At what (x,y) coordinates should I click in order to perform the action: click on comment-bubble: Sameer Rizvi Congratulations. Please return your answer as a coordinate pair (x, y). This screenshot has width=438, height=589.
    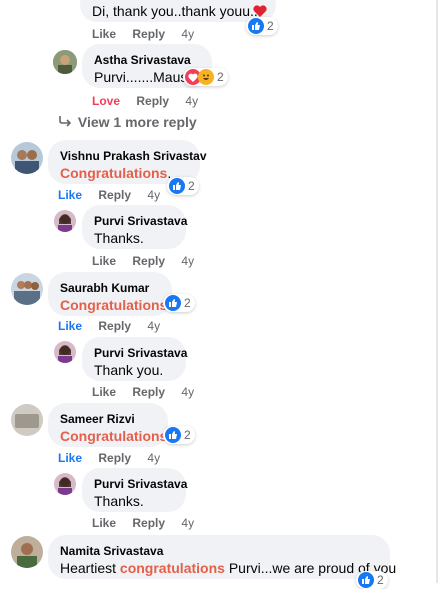
    Looking at the image, I should click on (108, 425).